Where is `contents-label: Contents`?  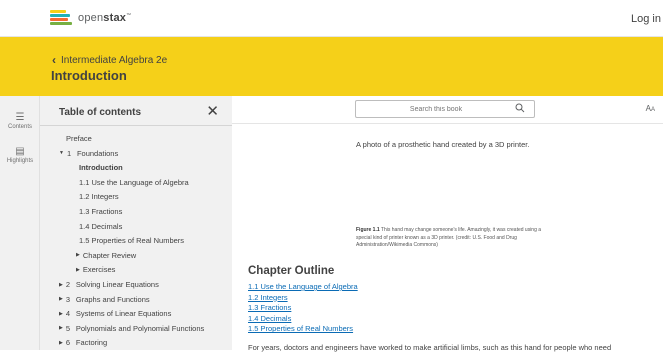
contents-label: Contents is located at coordinates (19, 127).